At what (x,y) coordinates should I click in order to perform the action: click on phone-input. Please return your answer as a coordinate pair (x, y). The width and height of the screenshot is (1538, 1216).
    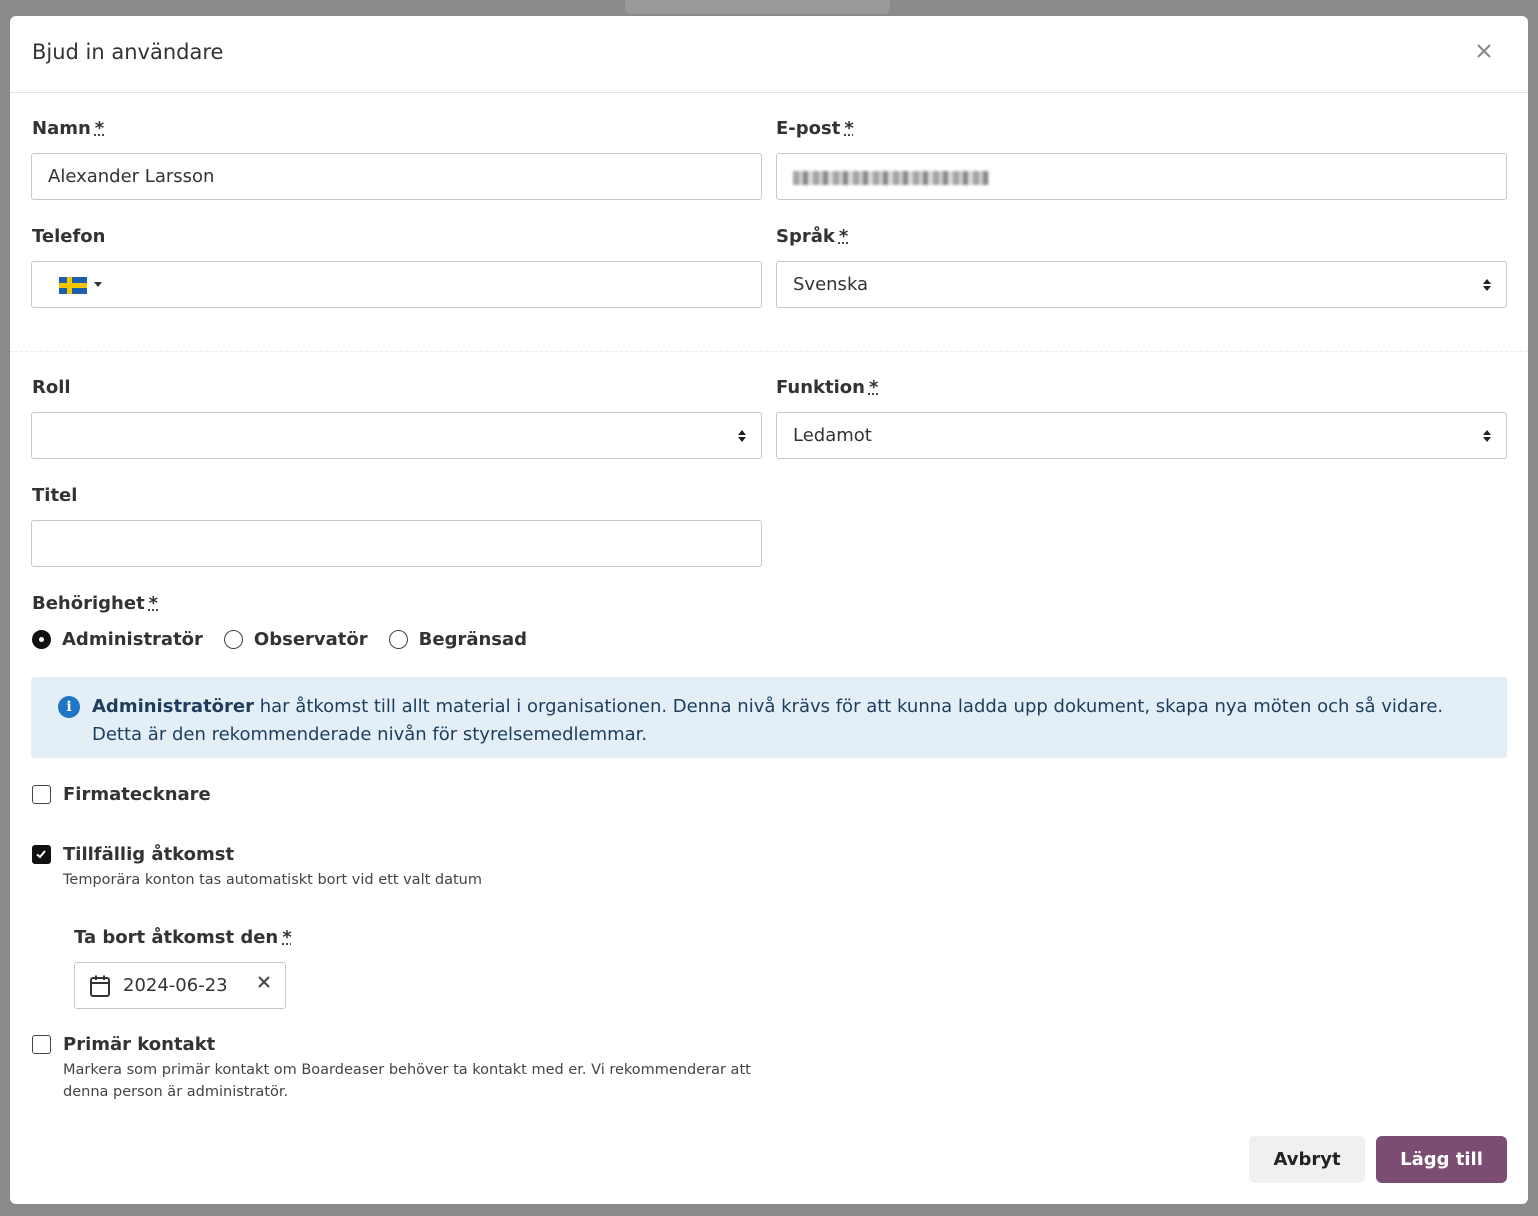
    Looking at the image, I should click on (396, 284).